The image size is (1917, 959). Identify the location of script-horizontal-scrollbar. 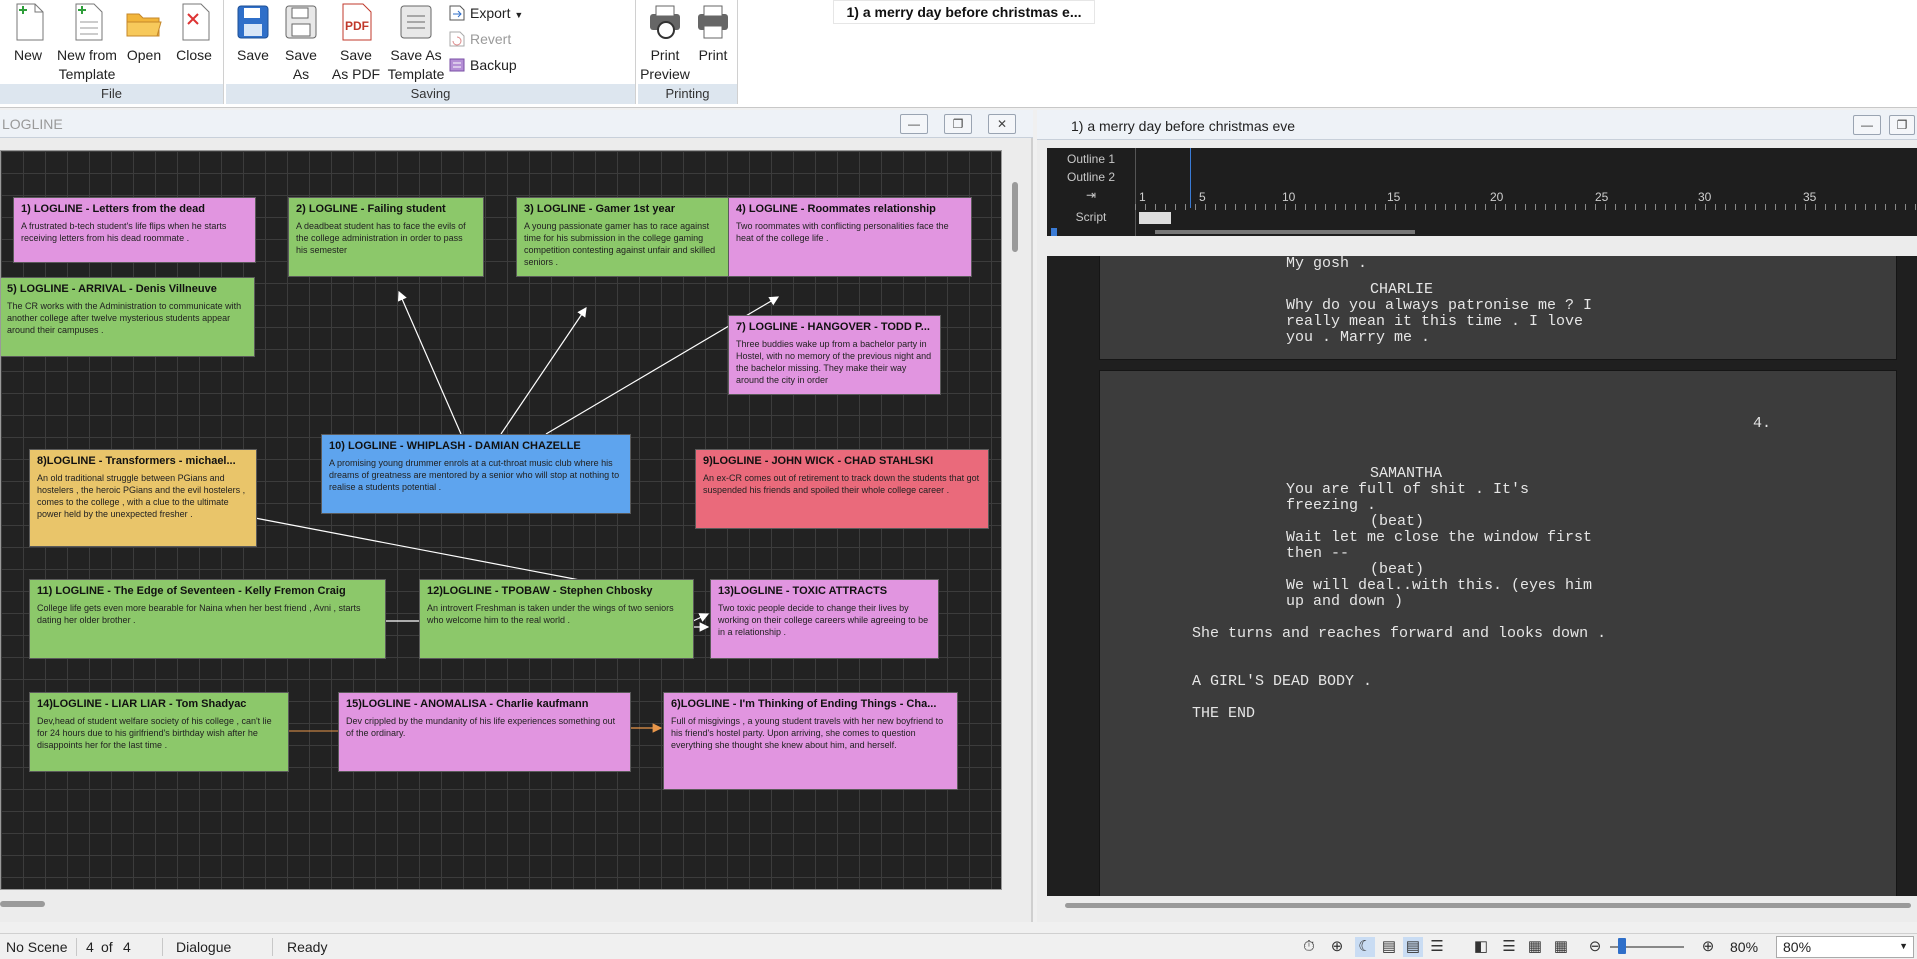
(1489, 906).